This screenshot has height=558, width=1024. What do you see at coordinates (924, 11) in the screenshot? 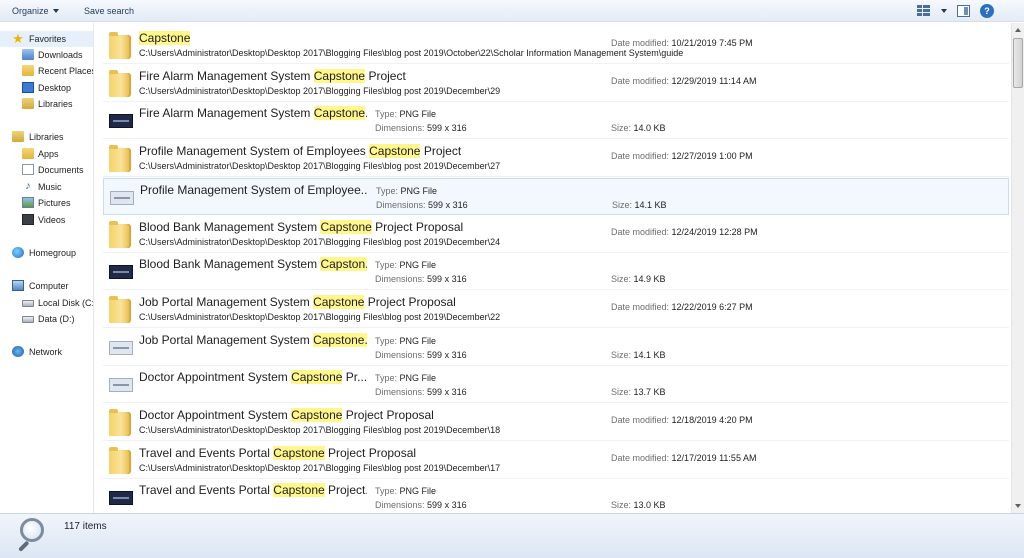
I see `change-view-icon` at bounding box center [924, 11].